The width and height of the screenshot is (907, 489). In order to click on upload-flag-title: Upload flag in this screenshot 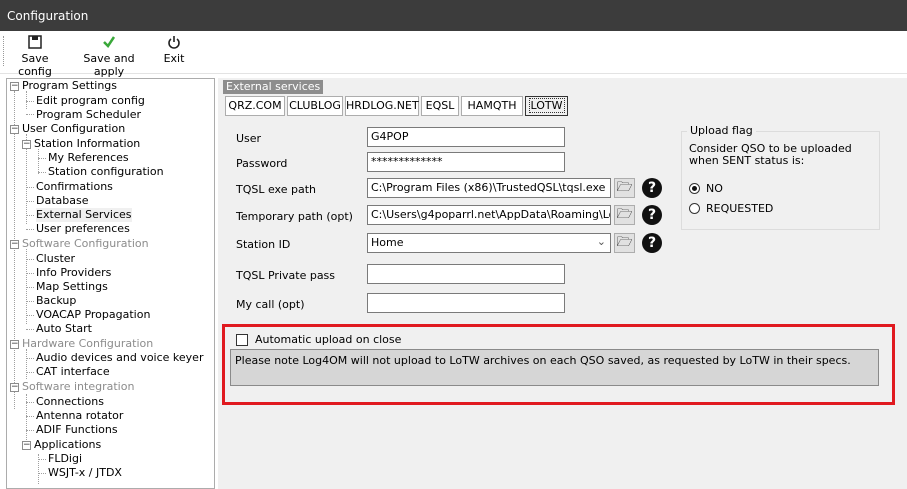, I will do `click(721, 130)`.